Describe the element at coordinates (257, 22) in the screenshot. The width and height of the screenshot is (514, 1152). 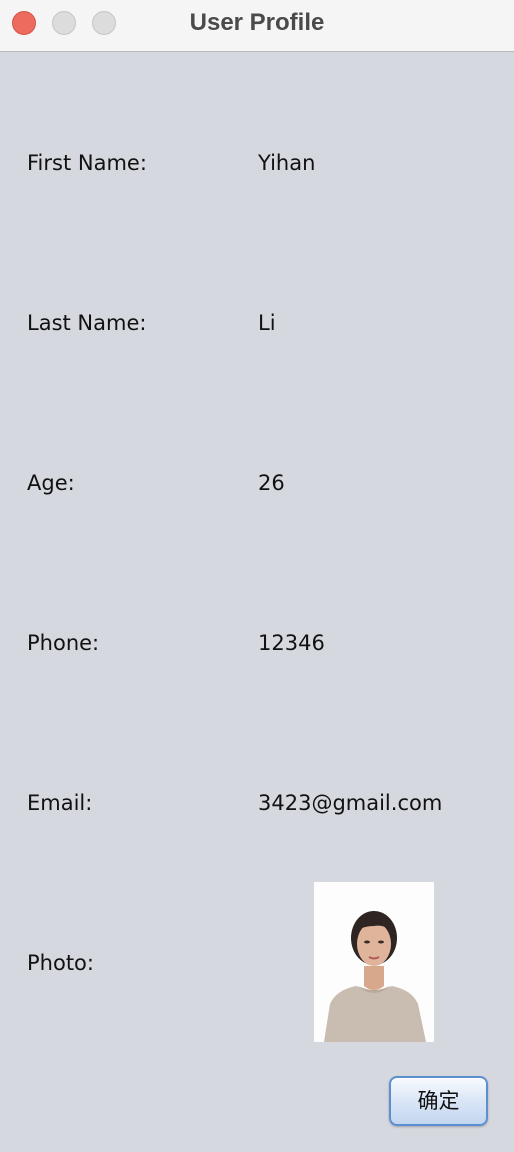
I see `window-title: User Profile` at that location.